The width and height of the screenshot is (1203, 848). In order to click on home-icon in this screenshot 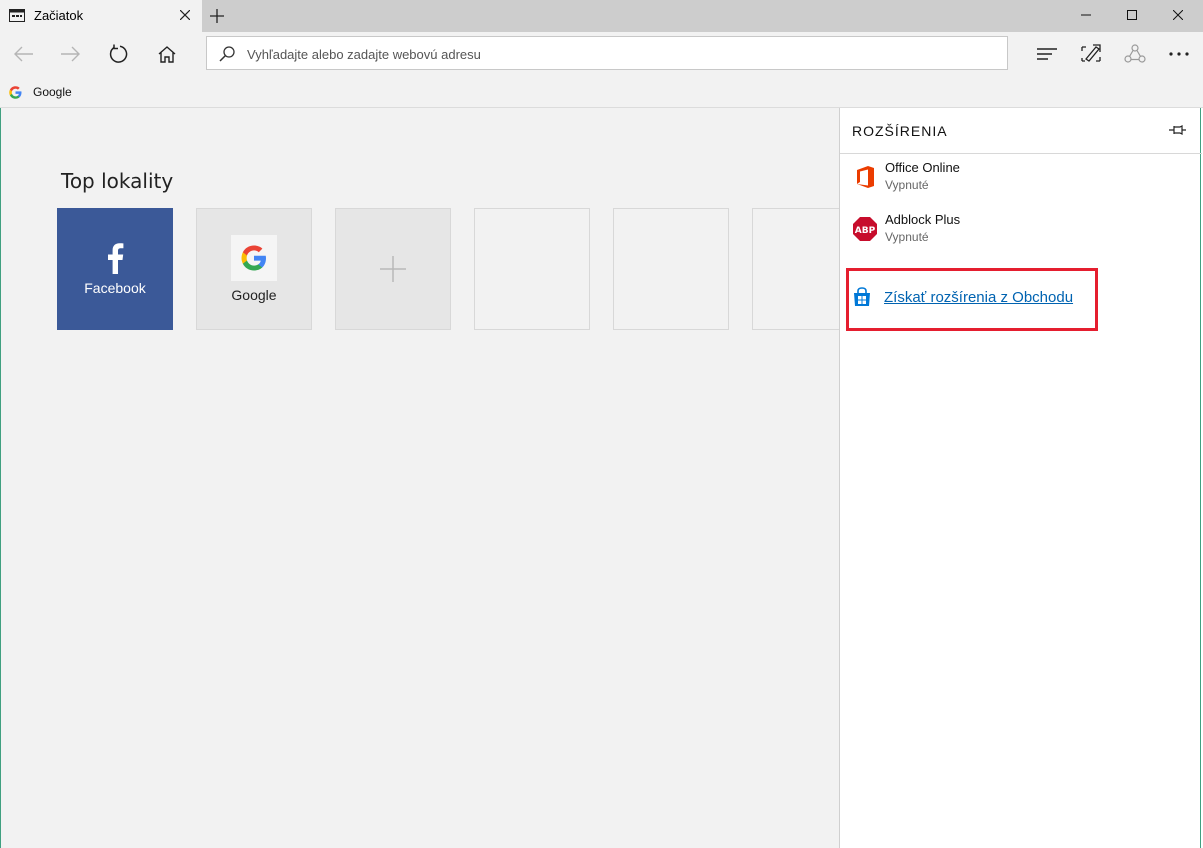, I will do `click(167, 54)`.